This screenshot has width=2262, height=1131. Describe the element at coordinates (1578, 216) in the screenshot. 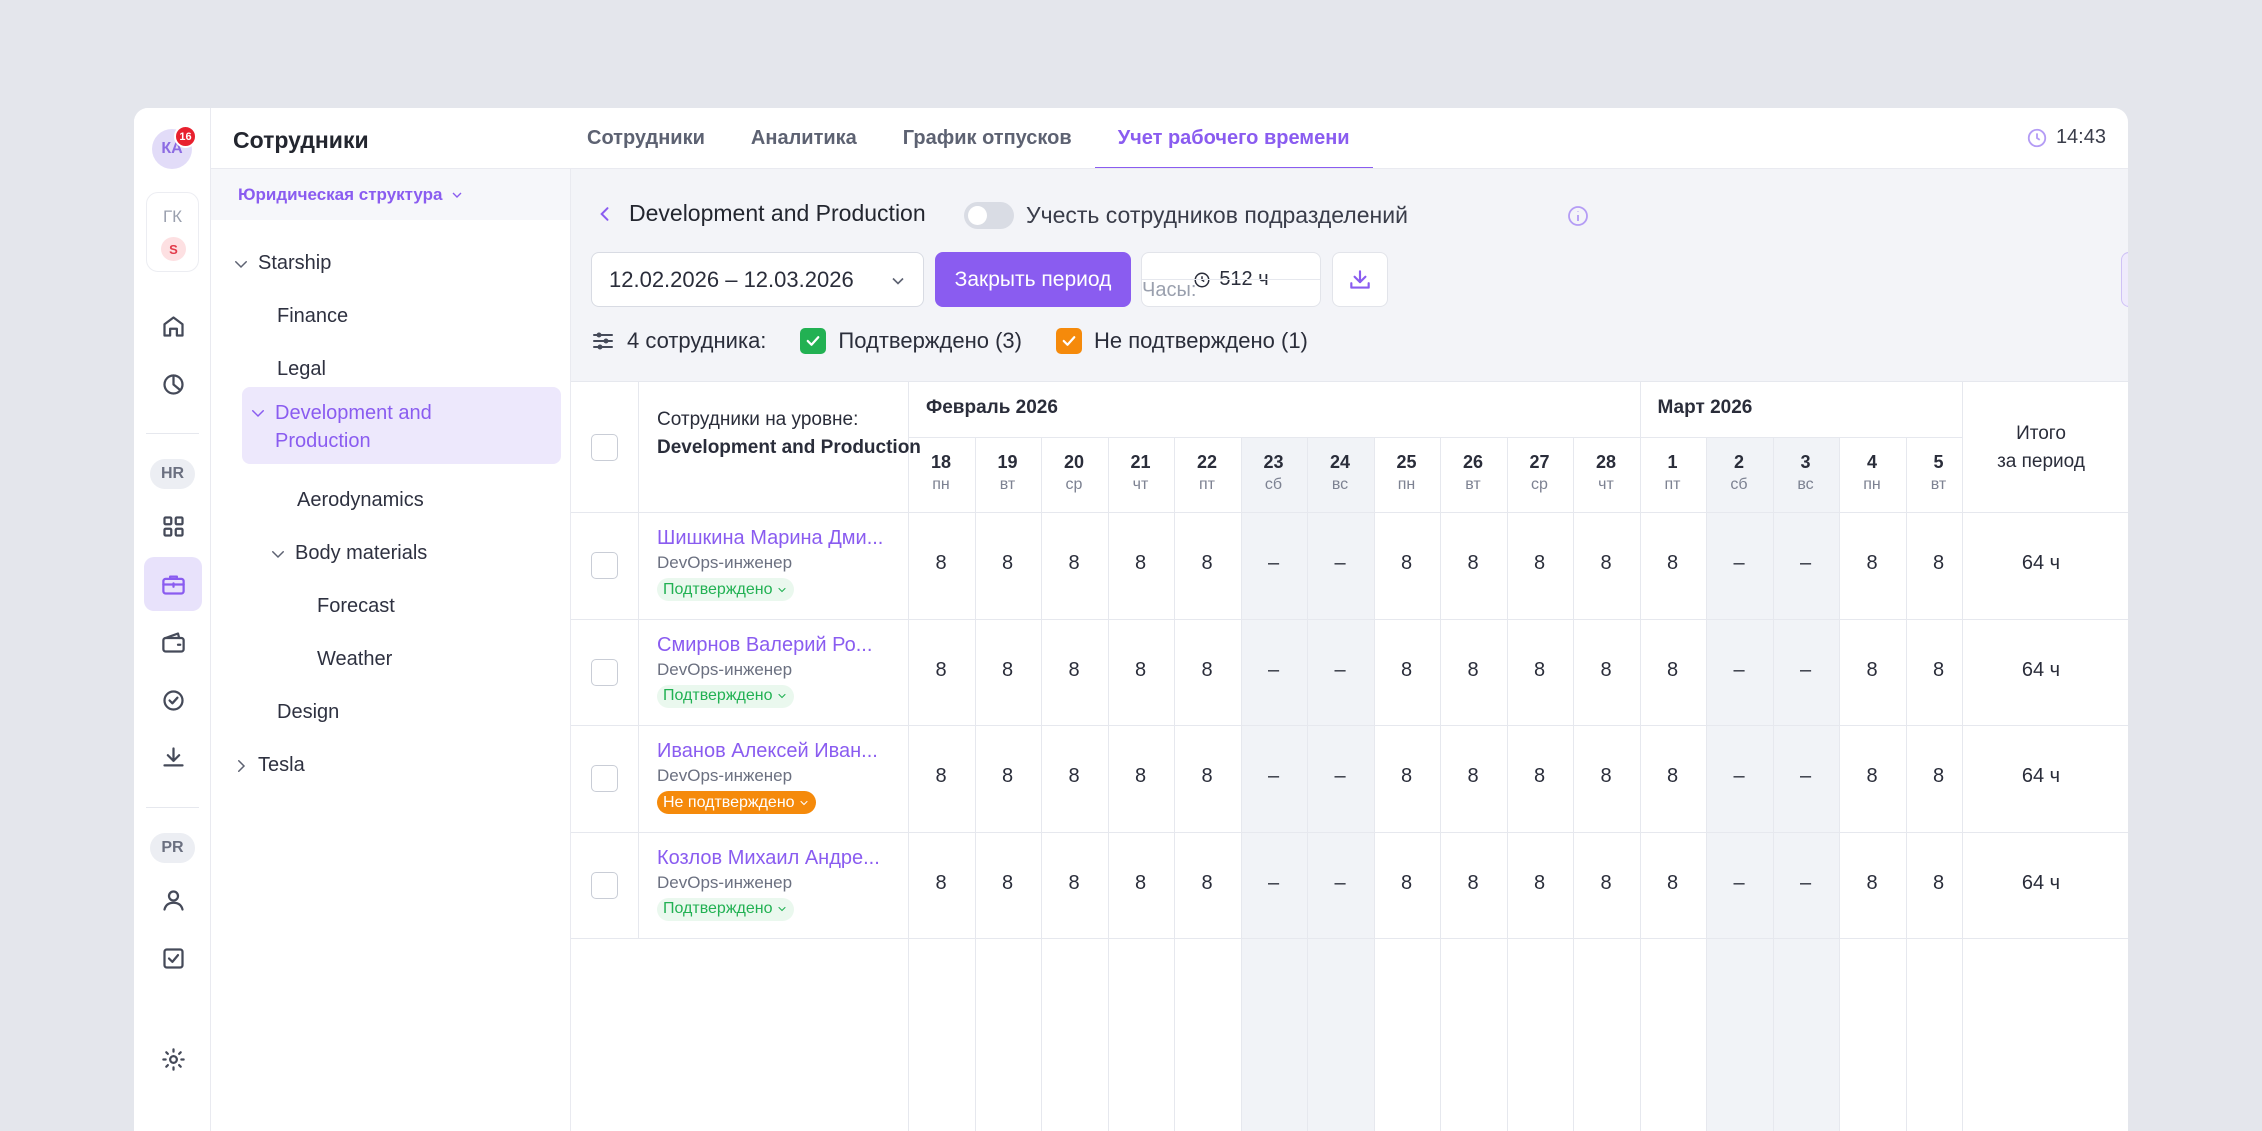

I see `info-icon` at that location.